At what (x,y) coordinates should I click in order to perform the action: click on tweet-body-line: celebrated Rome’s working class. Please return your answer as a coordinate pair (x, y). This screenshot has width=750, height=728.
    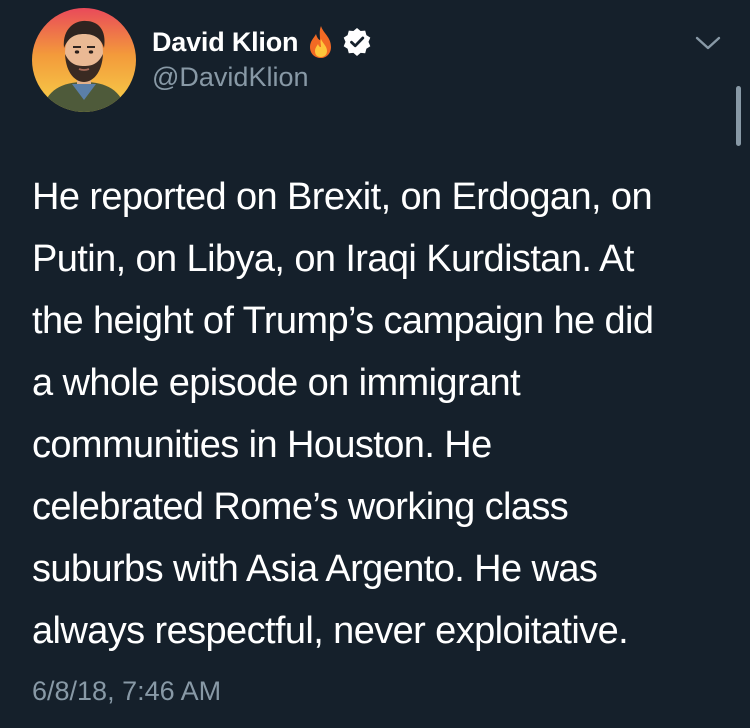
    Looking at the image, I should click on (300, 507).